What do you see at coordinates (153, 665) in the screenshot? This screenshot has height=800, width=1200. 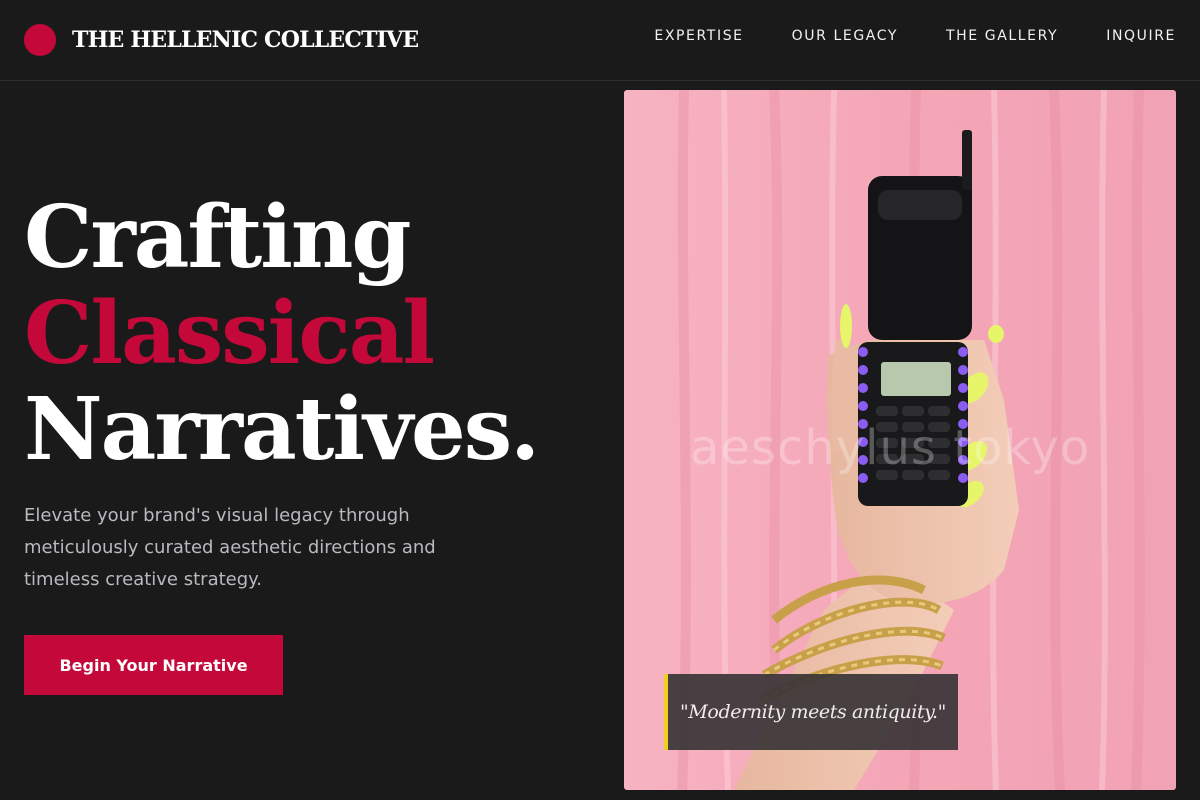 I see `begin-narrative-button: Begin Your Narrative` at bounding box center [153, 665].